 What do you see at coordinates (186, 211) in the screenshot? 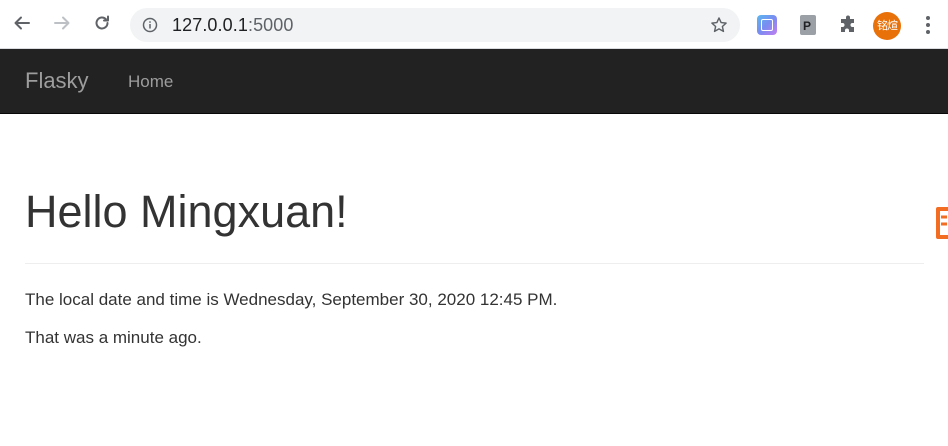
I see `page-title: Hello Mingxuan!` at bounding box center [186, 211].